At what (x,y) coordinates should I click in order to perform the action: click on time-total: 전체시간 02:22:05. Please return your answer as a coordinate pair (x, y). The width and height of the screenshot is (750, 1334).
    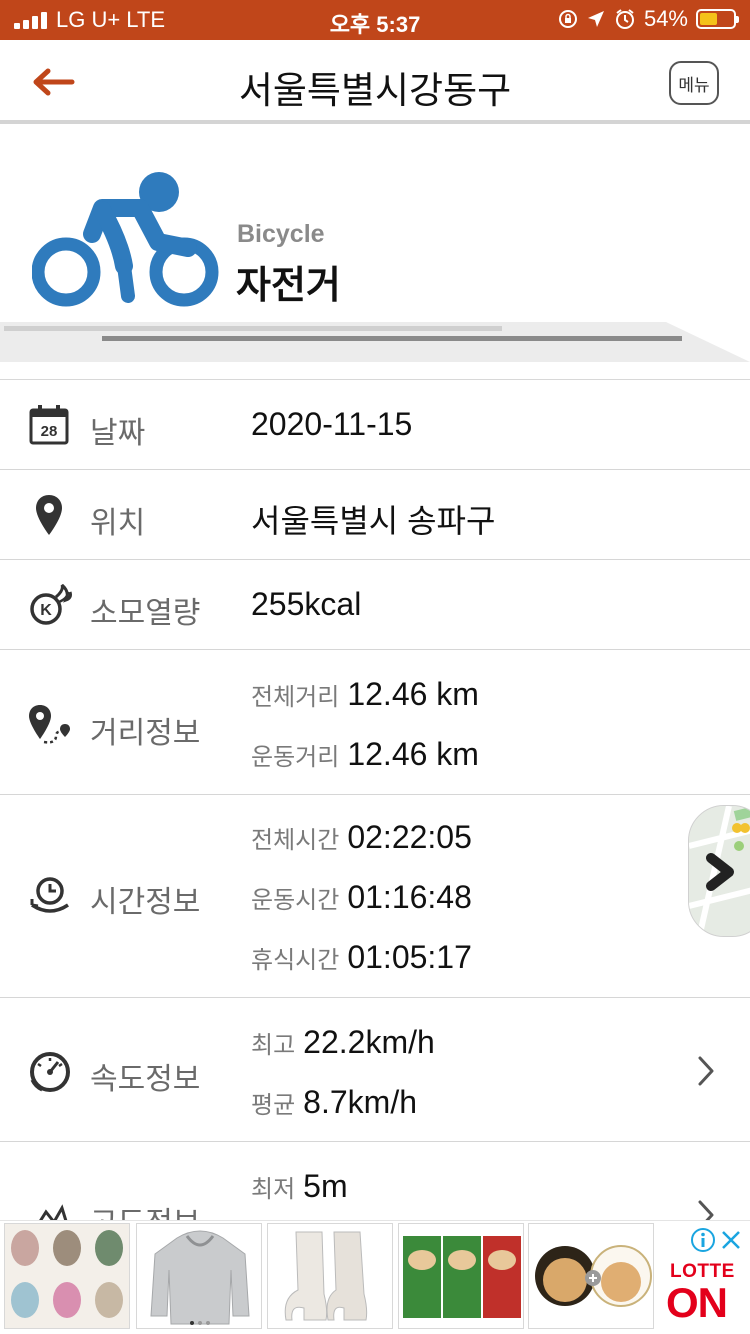
    Looking at the image, I should click on (361, 837).